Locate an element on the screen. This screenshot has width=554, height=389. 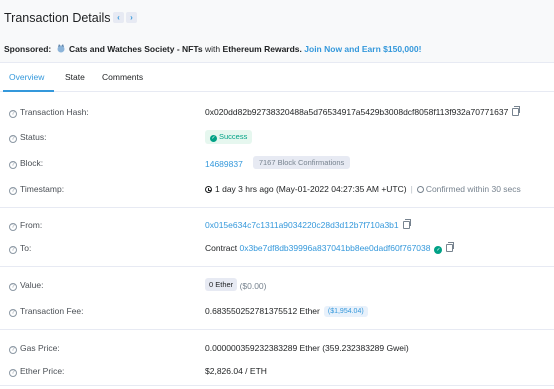
fee-amount: 0.683550252781375512 Ether is located at coordinates (262, 311).